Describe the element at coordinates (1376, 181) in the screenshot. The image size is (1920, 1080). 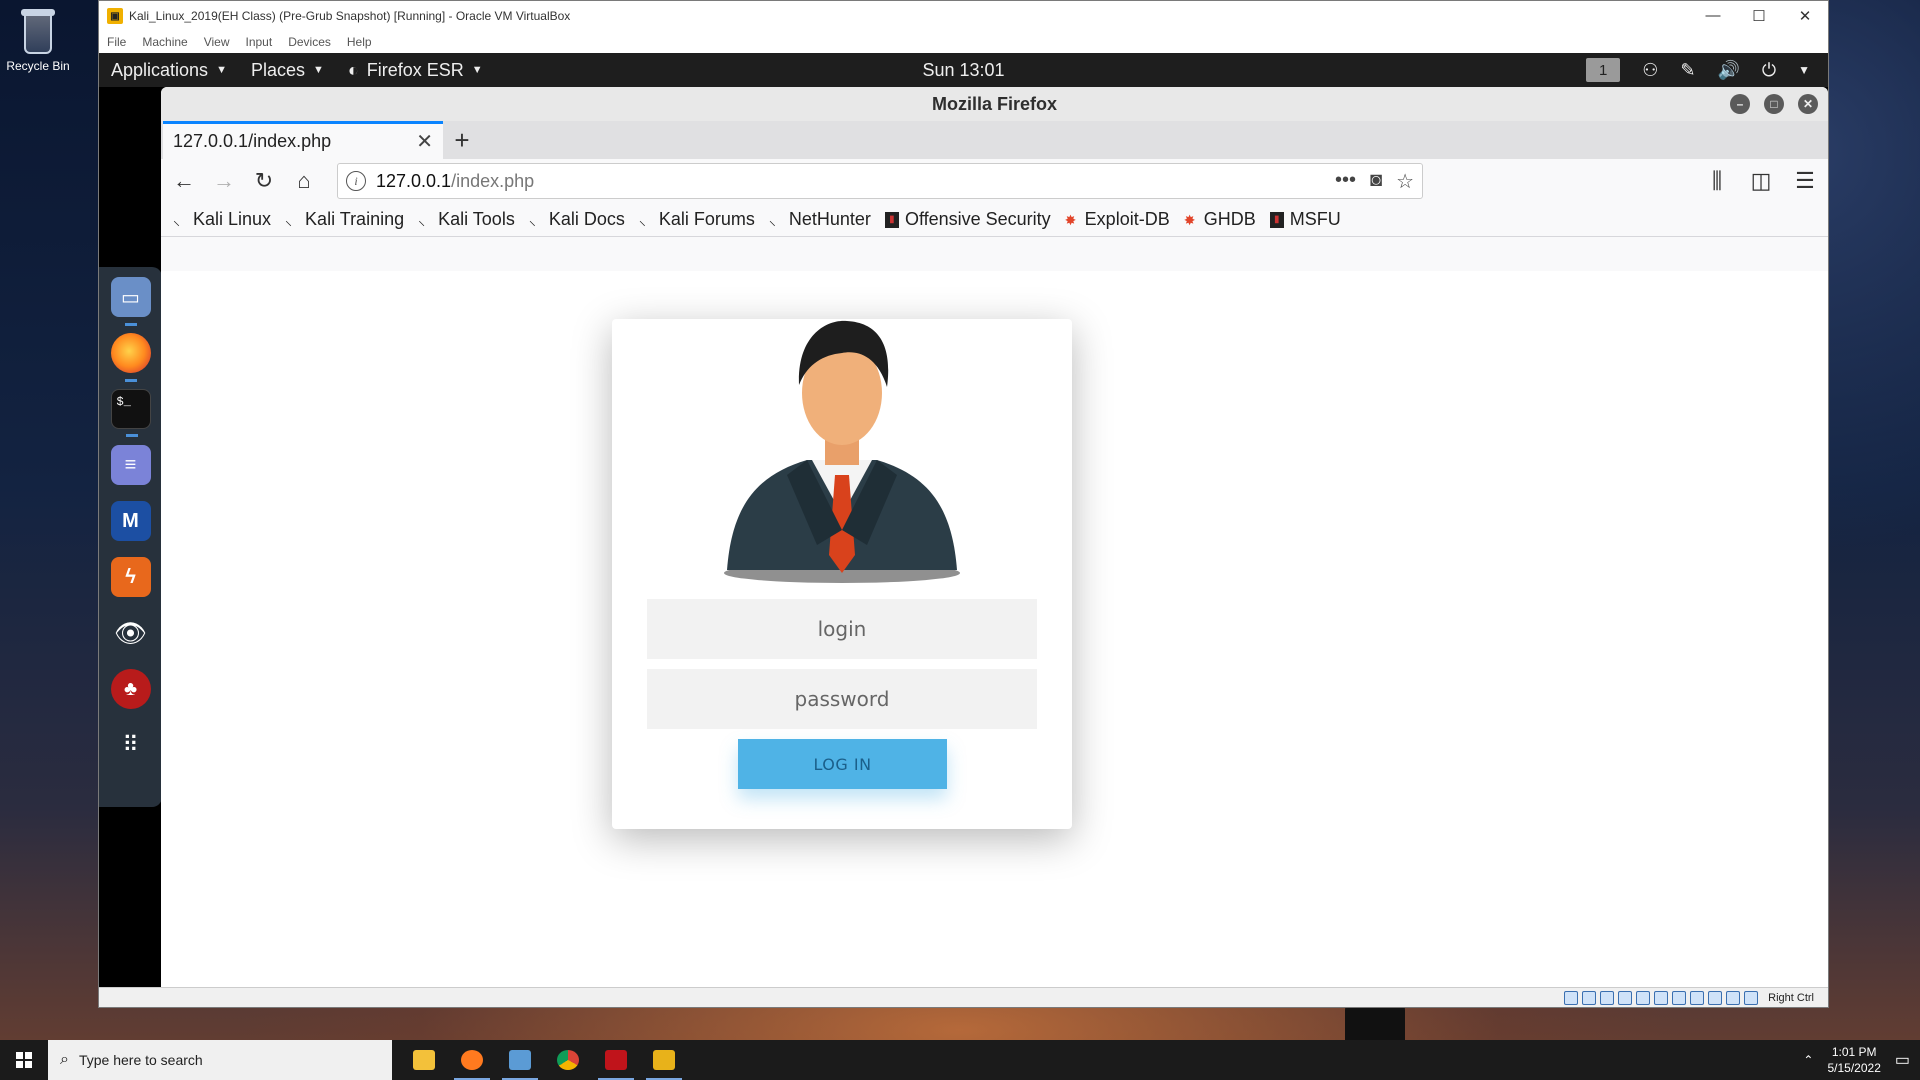
I see `pocket-icon: ◙` at that location.